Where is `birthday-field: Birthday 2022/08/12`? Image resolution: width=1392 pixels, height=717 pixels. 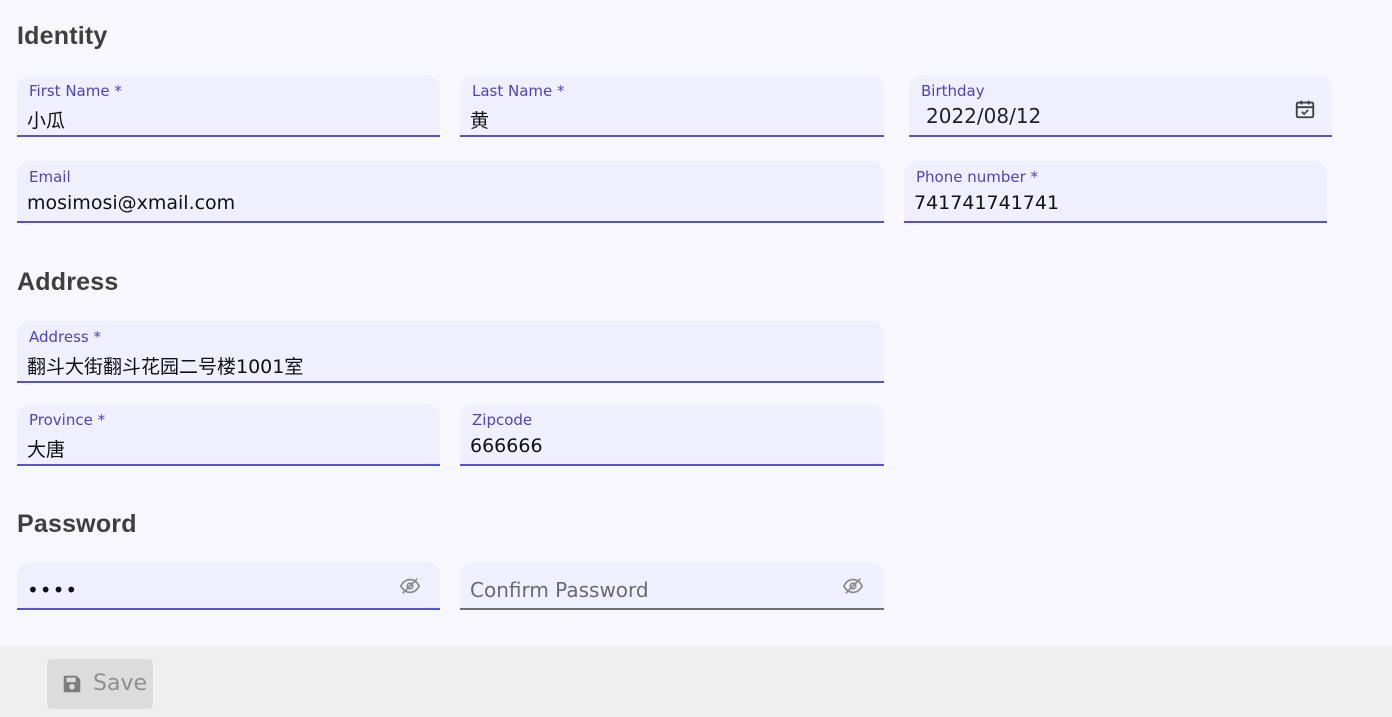 birthday-field: Birthday 2022/08/12 is located at coordinates (1120, 106).